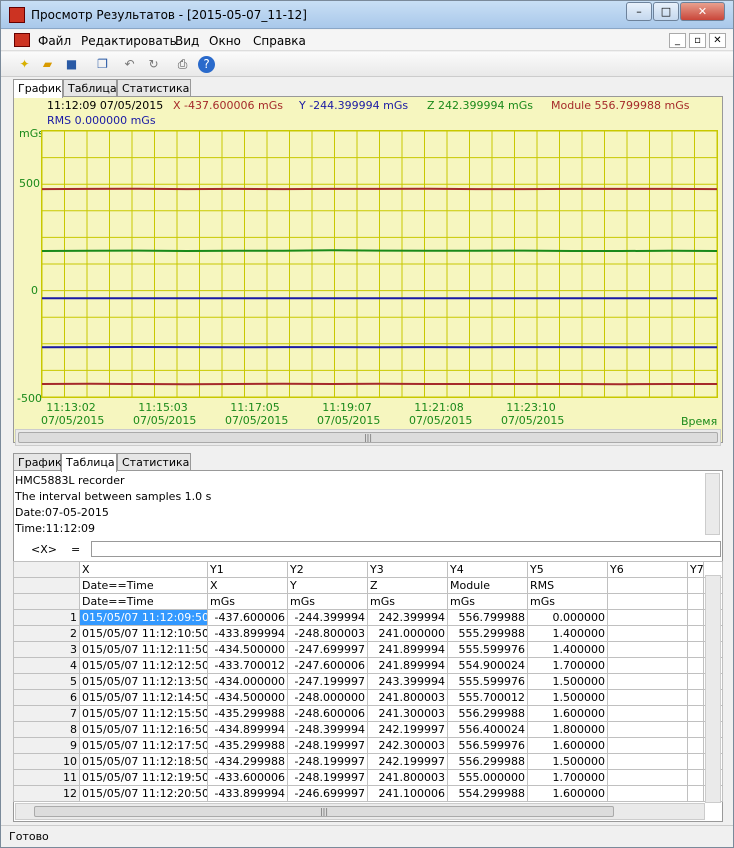  What do you see at coordinates (225, 41) in the screenshot?
I see `menu-window: Окно` at bounding box center [225, 41].